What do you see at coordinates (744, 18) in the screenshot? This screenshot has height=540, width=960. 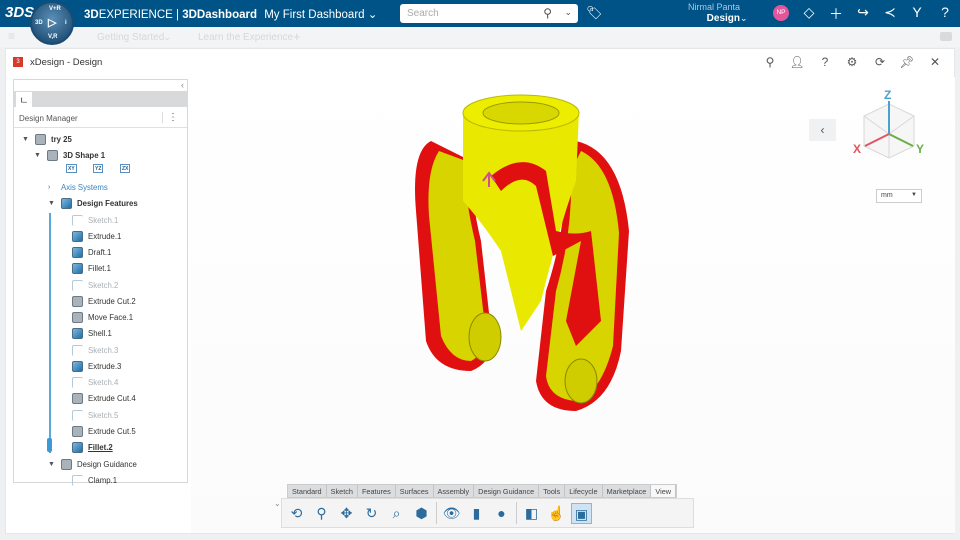 I see `role-chevron-icon: ⌄` at bounding box center [744, 18].